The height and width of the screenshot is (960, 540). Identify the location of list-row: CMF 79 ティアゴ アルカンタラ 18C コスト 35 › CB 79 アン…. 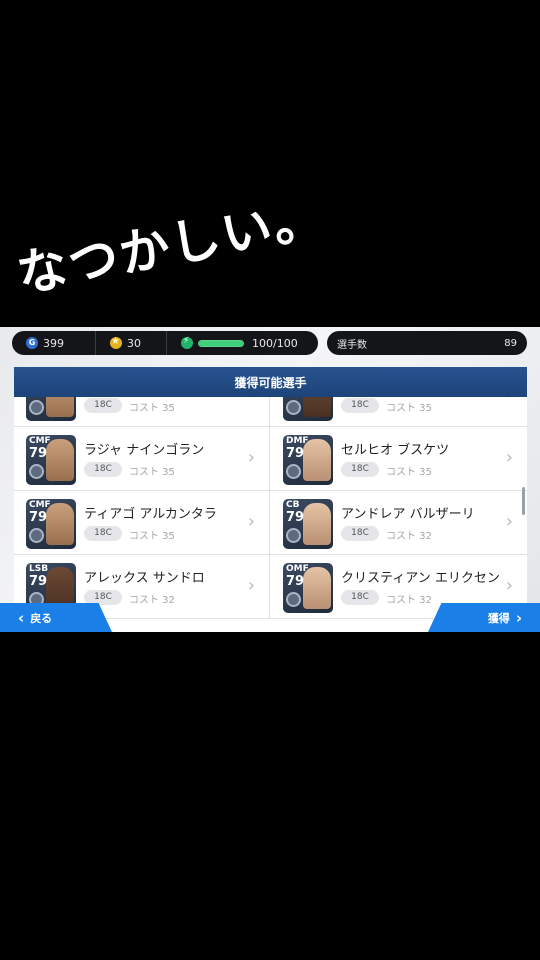
(270, 523).